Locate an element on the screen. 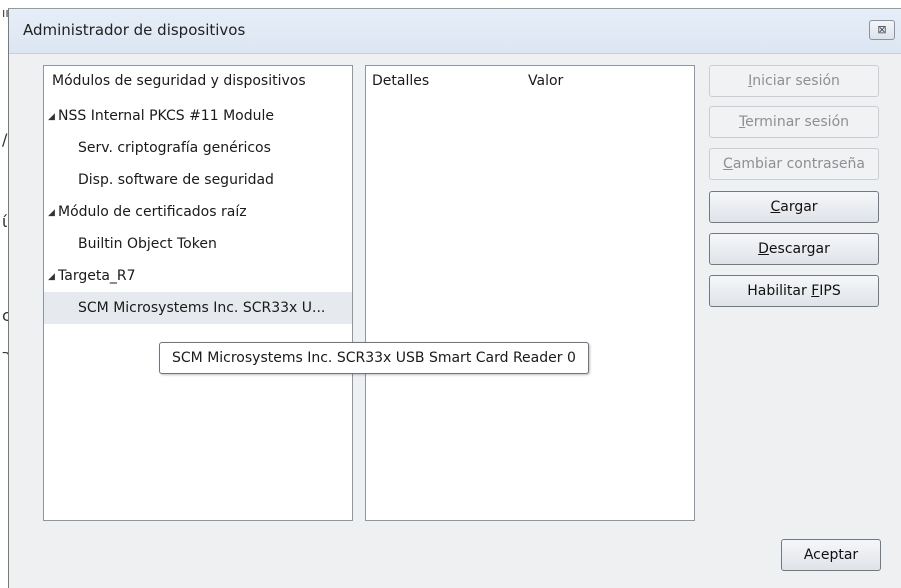 The width and height of the screenshot is (901, 588). tree-item-nss-internal-module: ◢ NSS Internal PKCS #11 Module is located at coordinates (198, 116).